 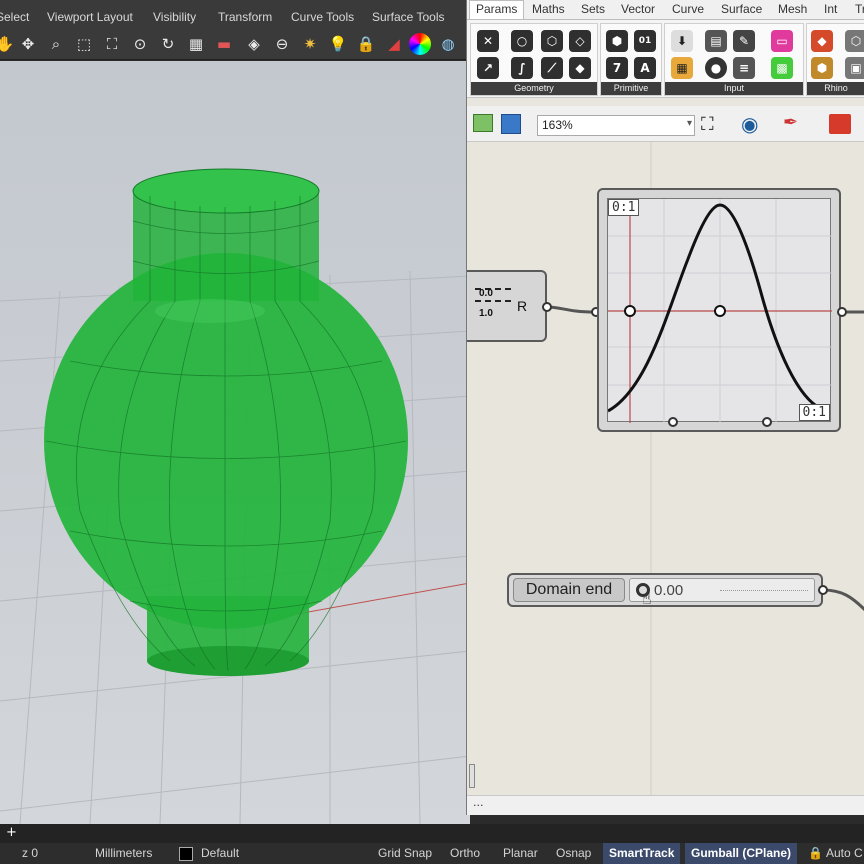 What do you see at coordinates (741, 853) in the screenshot?
I see `gumball-toggle: Gumball (CPlane)` at bounding box center [741, 853].